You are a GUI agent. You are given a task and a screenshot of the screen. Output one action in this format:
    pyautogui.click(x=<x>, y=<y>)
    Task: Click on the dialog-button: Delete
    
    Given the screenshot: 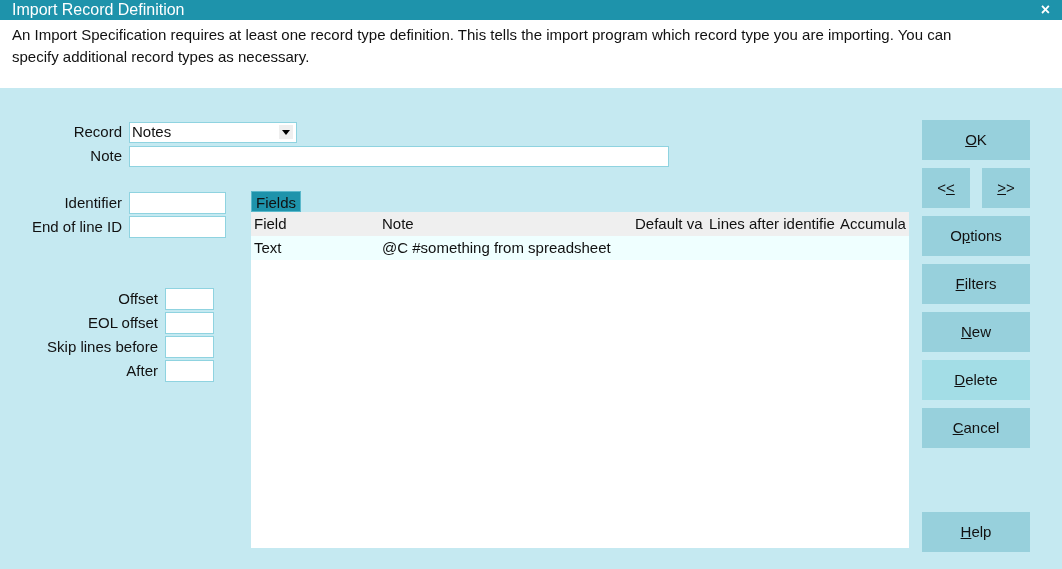 What is the action you would take?
    pyautogui.click(x=976, y=380)
    